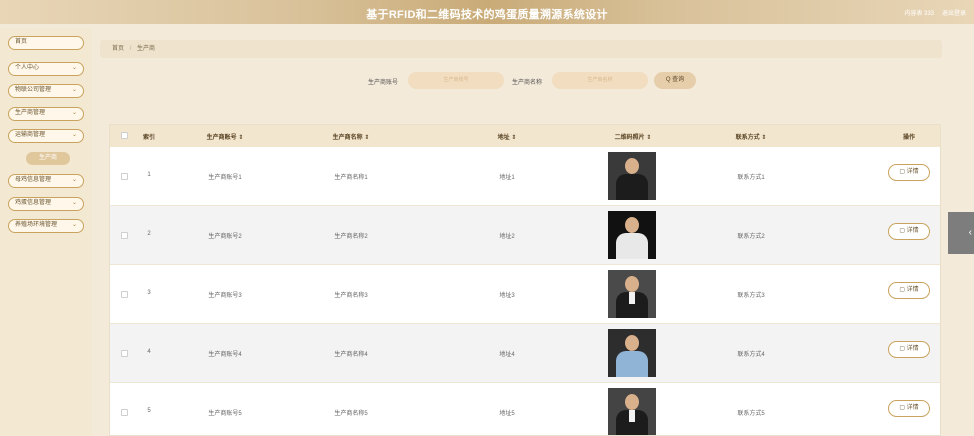 The image size is (974, 436). I want to click on name-label: 生产商名称, so click(527, 83).